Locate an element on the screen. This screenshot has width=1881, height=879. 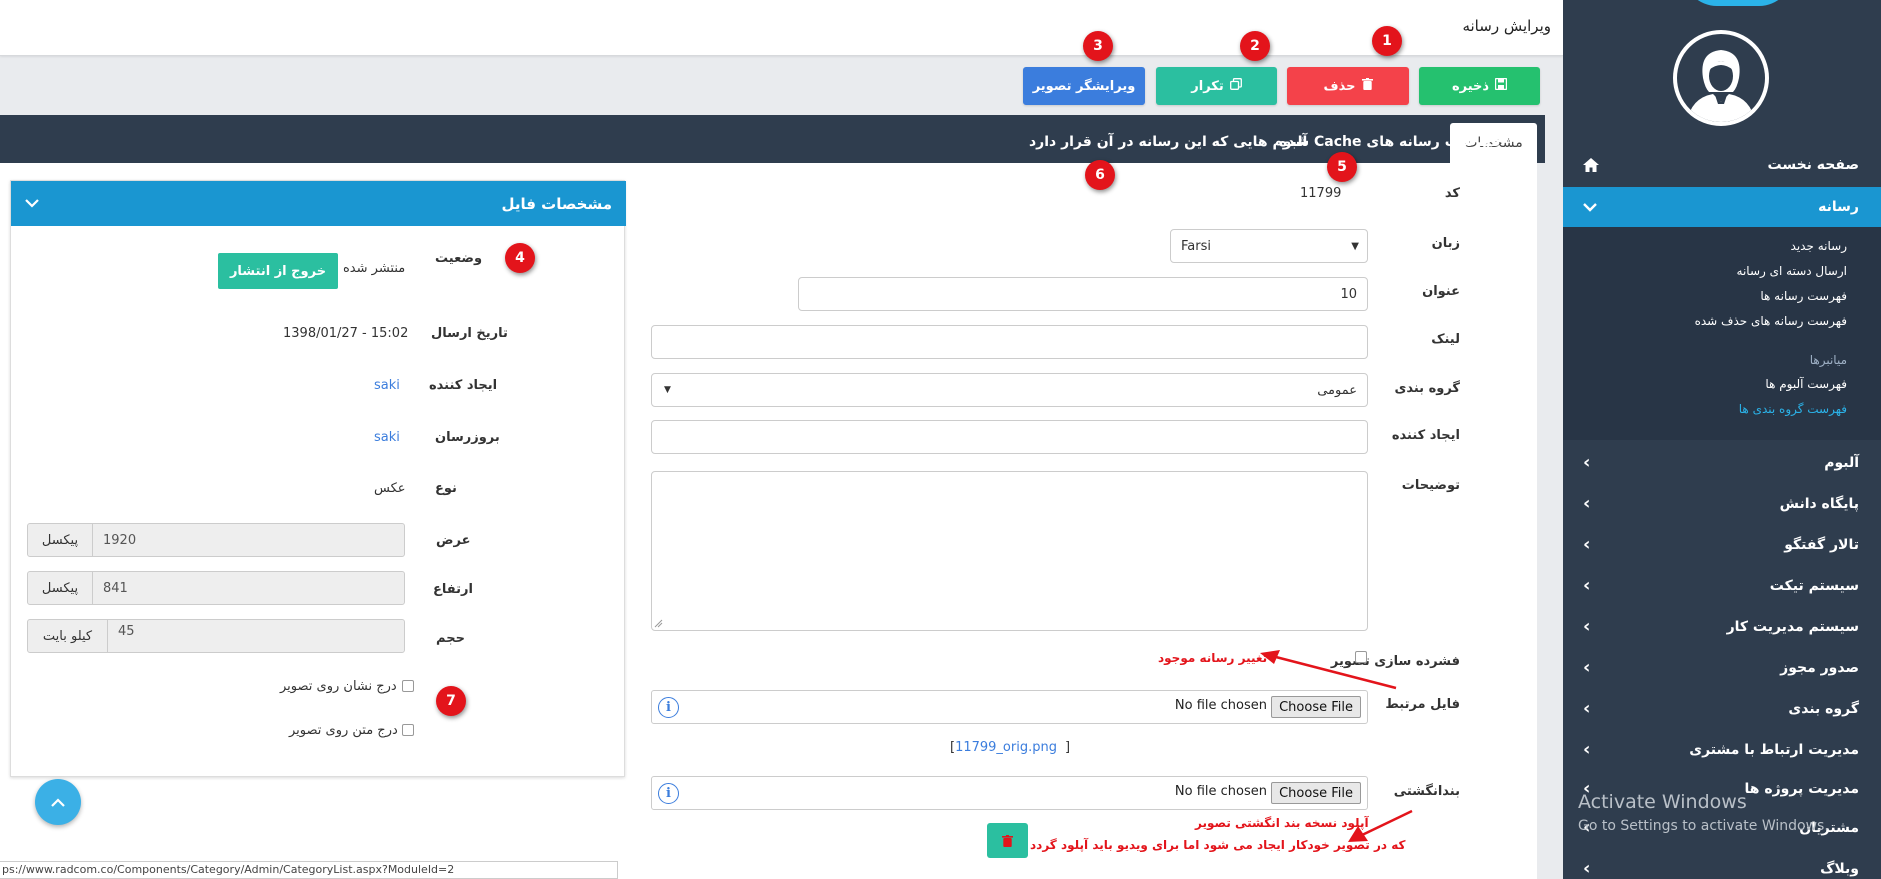
thumb-note-line1: آپلود نسخه بند انگشتی تصویر is located at coordinates (1282, 823).